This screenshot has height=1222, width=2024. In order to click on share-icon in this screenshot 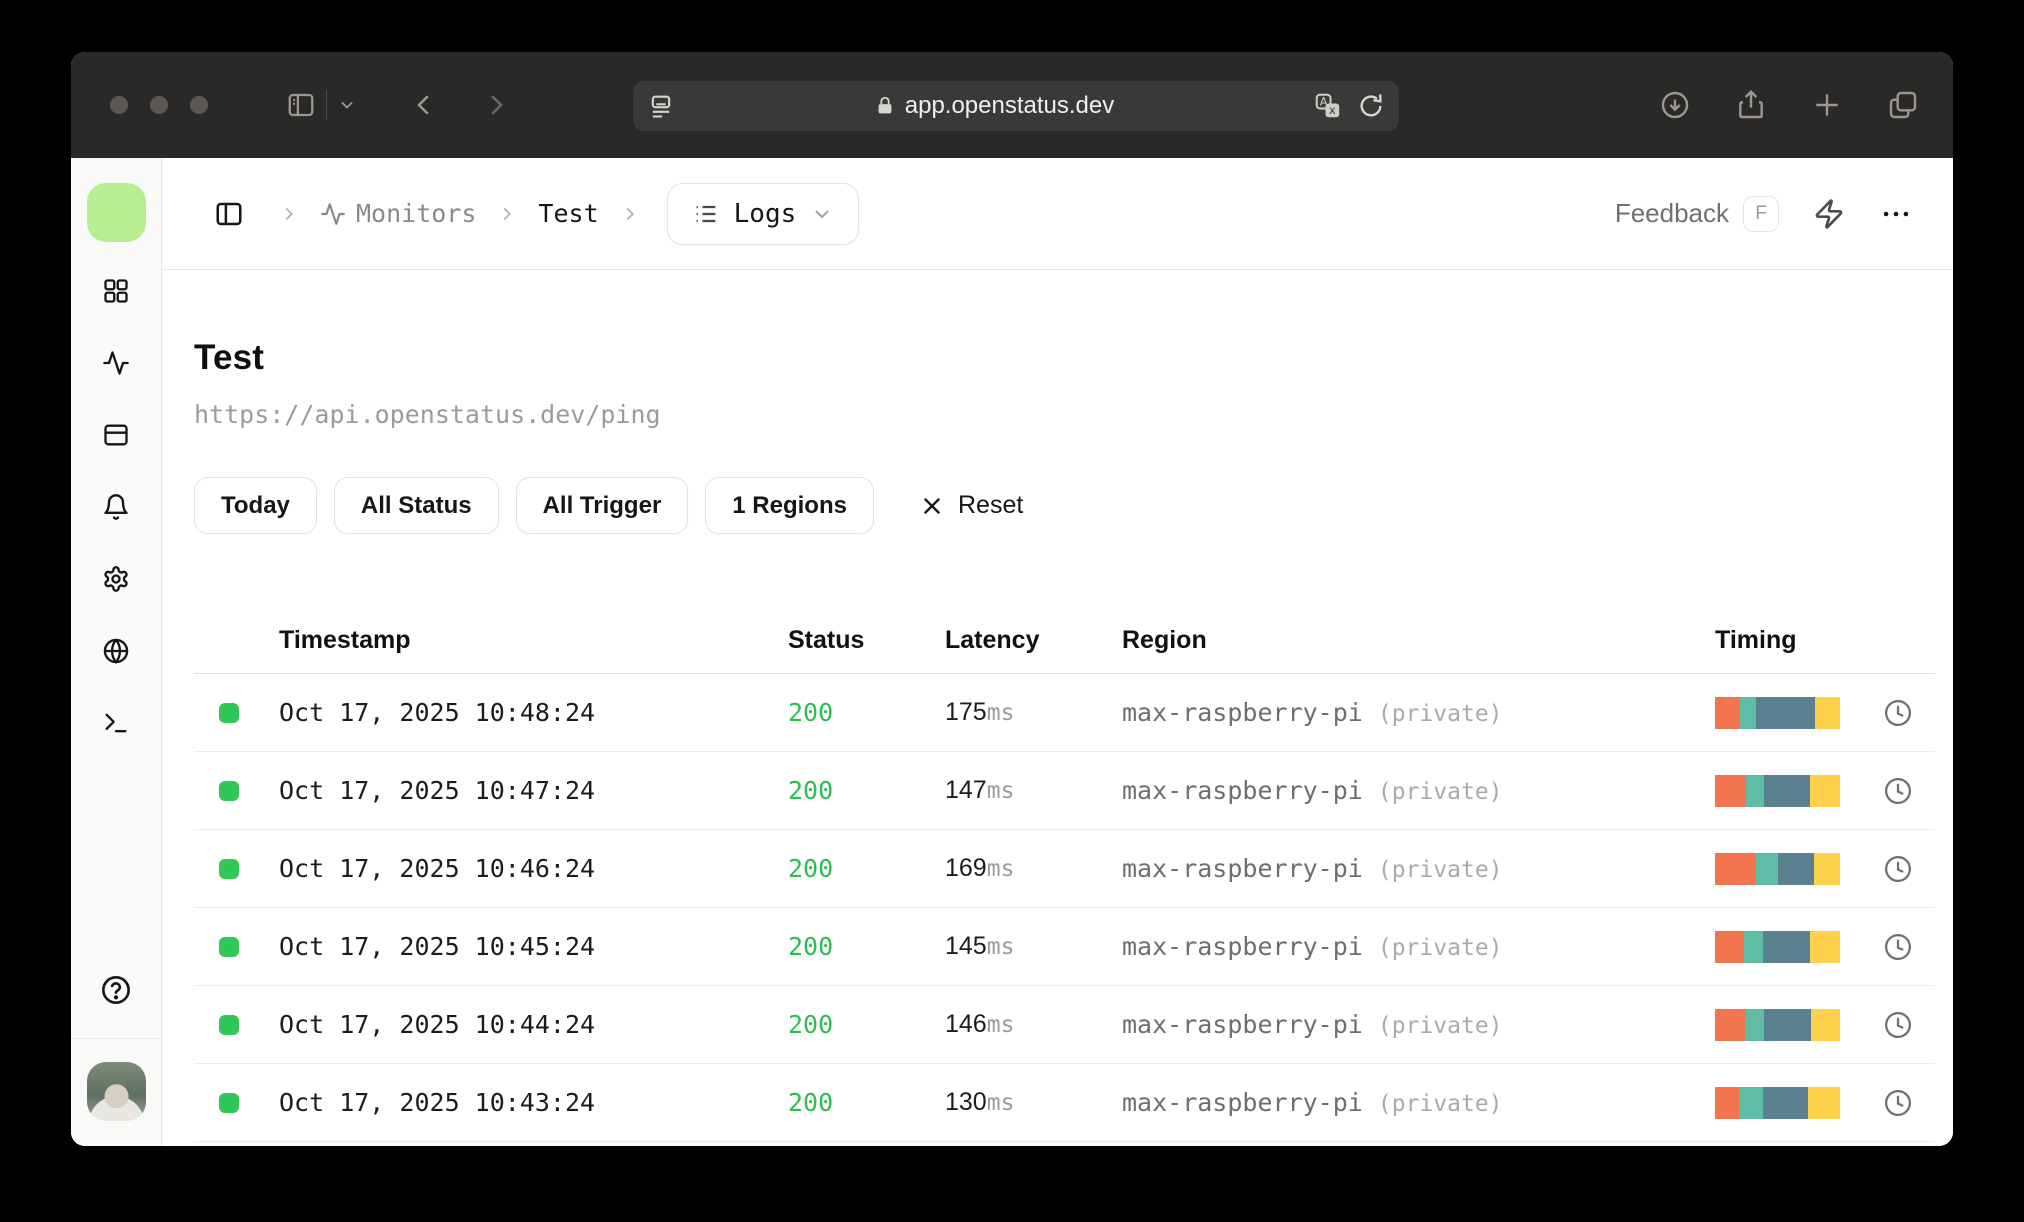, I will do `click(1751, 105)`.